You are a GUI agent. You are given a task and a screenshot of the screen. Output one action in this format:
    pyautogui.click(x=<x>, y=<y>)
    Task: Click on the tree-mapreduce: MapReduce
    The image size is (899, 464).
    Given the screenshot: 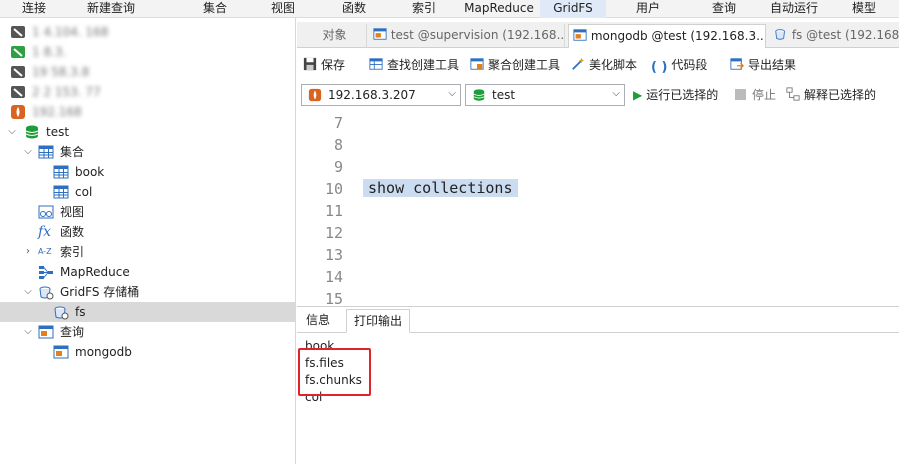 What is the action you would take?
    pyautogui.click(x=147, y=272)
    